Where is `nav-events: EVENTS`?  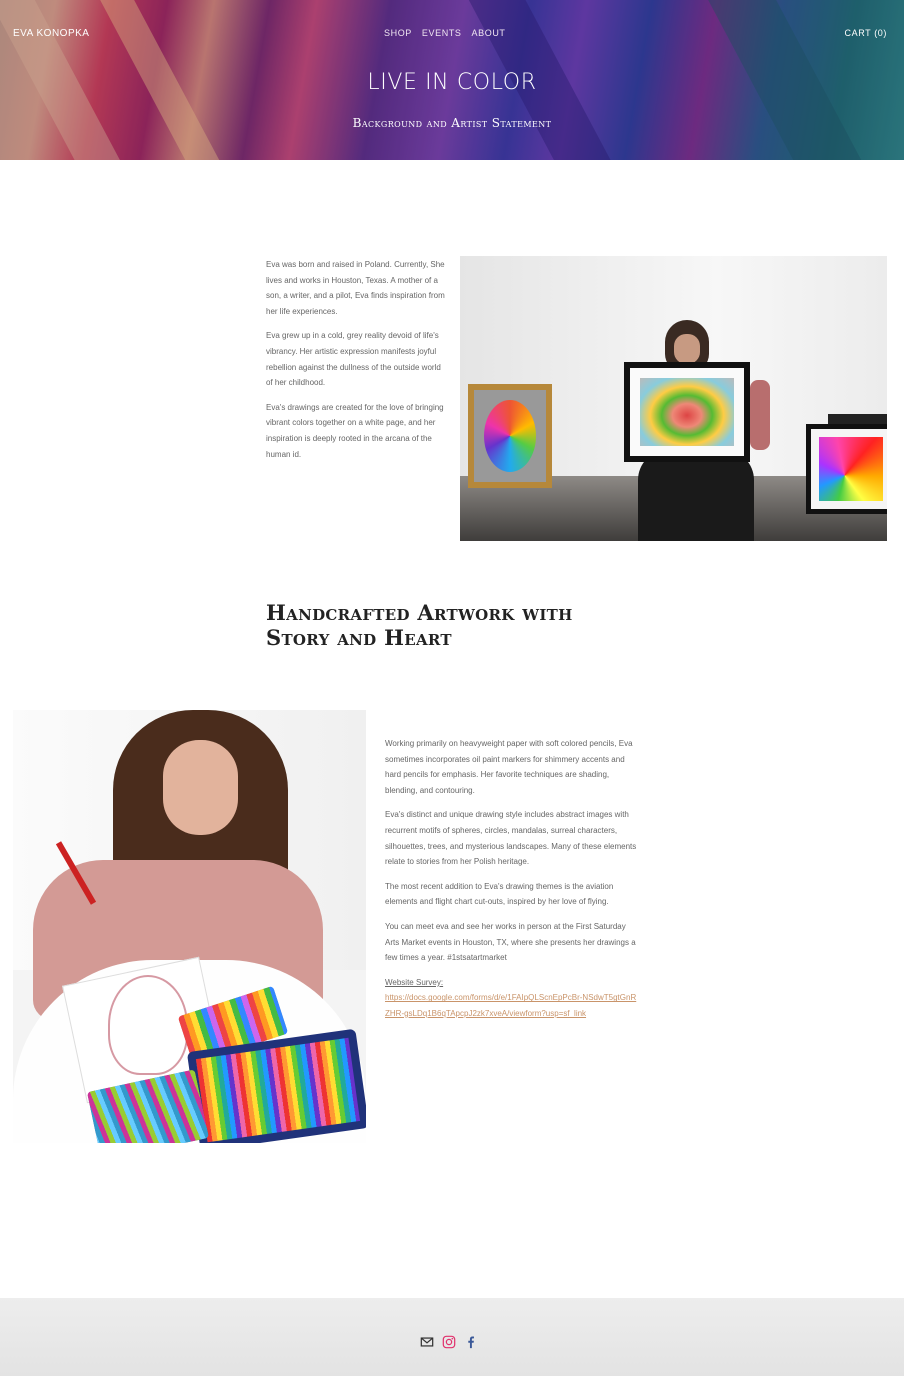
nav-events: EVENTS is located at coordinates (442, 33).